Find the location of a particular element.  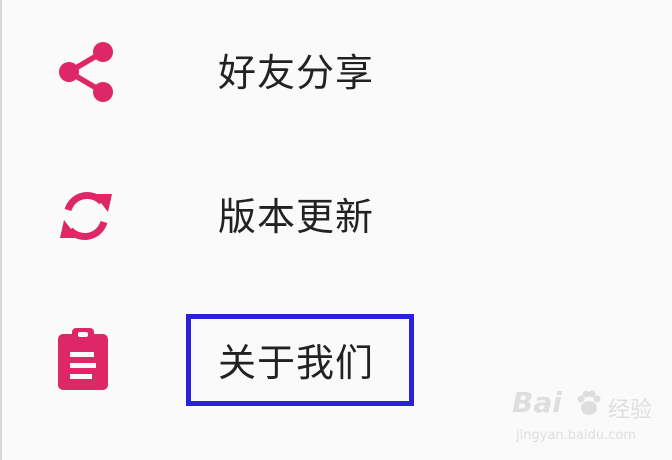

baidu-jingyan-watermark: Bai 经验 jingyan.baidu.com is located at coordinates (587, 419).